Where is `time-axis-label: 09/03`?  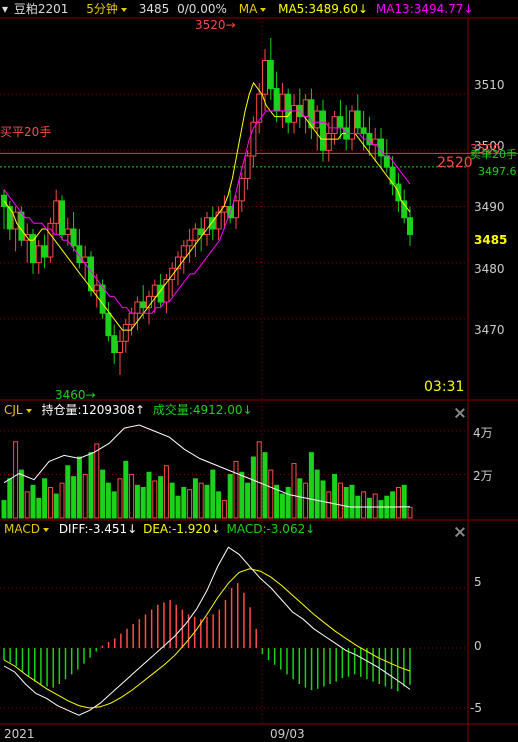 time-axis-label: 09/03 is located at coordinates (287, 734).